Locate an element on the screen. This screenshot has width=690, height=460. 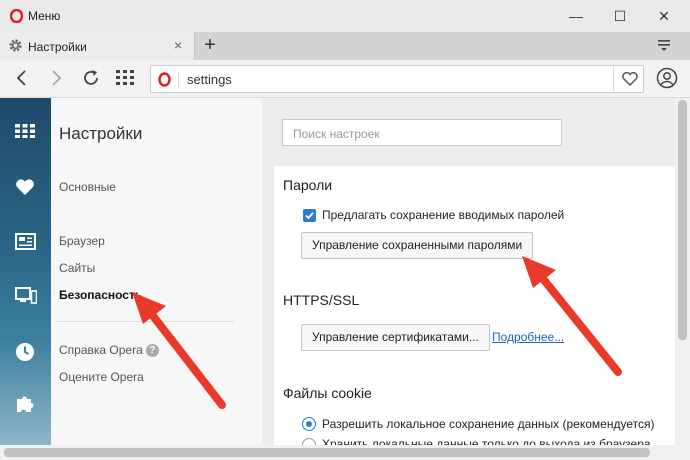
nav-divider is located at coordinates (145, 321).